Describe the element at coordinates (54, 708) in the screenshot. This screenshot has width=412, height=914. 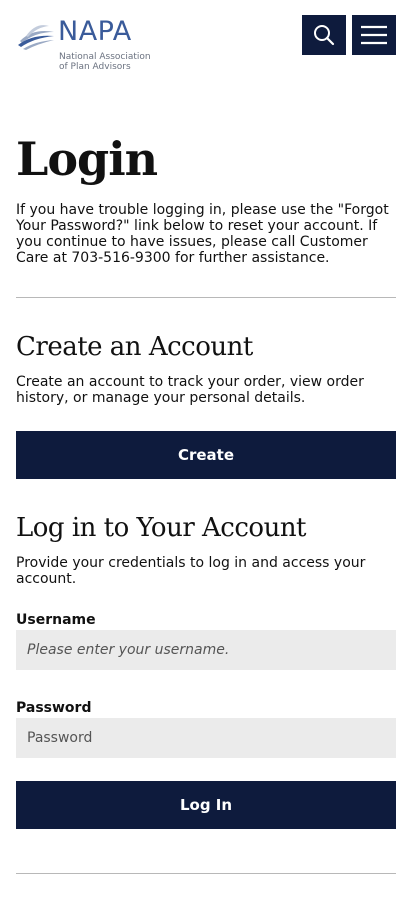
I see `password-label: Password` at that location.